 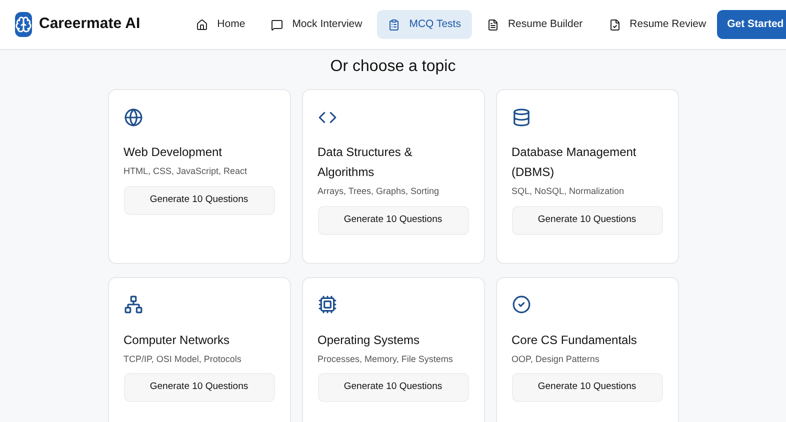 I want to click on nav-tab: Resume Review, so click(x=658, y=24).